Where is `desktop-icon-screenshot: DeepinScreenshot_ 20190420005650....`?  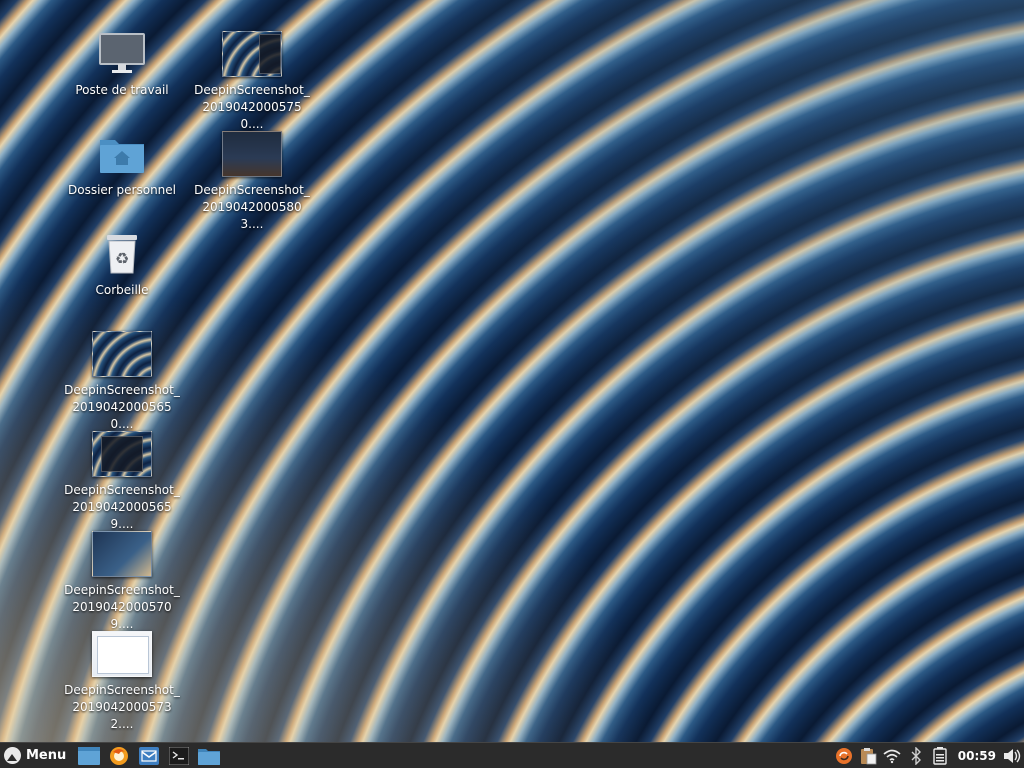 desktop-icon-screenshot: DeepinScreenshot_ 20190420005650.... is located at coordinates (122, 381).